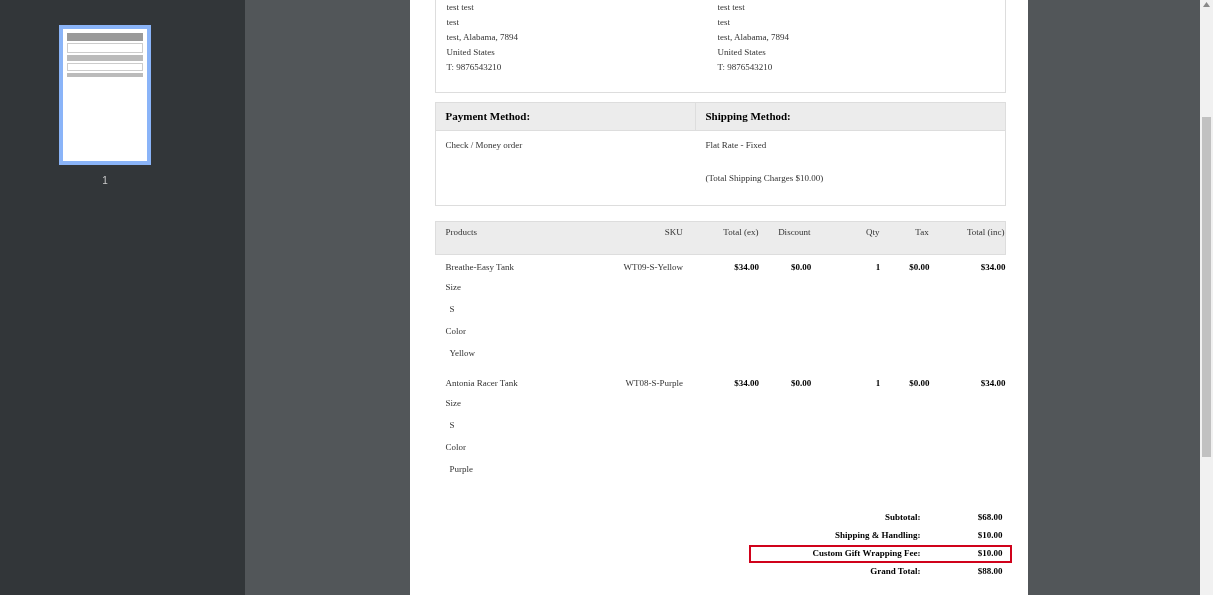  Describe the element at coordinates (105, 95) in the screenshot. I see `page-thumbnail` at that location.